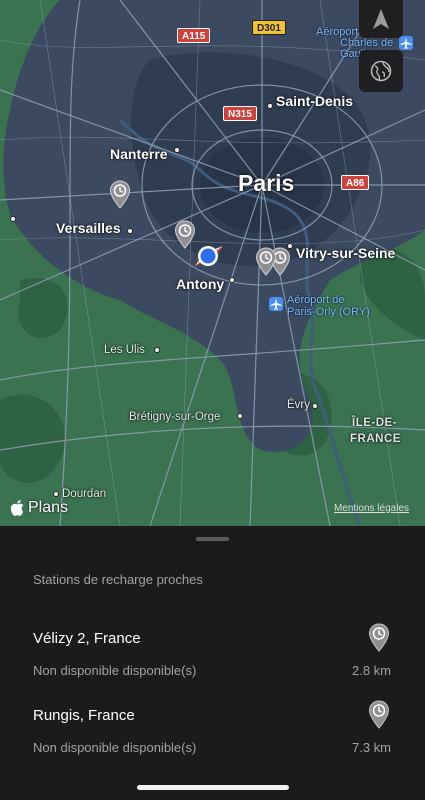 The height and width of the screenshot is (800, 425). I want to click on station-distance: 7.3 km, so click(371, 747).